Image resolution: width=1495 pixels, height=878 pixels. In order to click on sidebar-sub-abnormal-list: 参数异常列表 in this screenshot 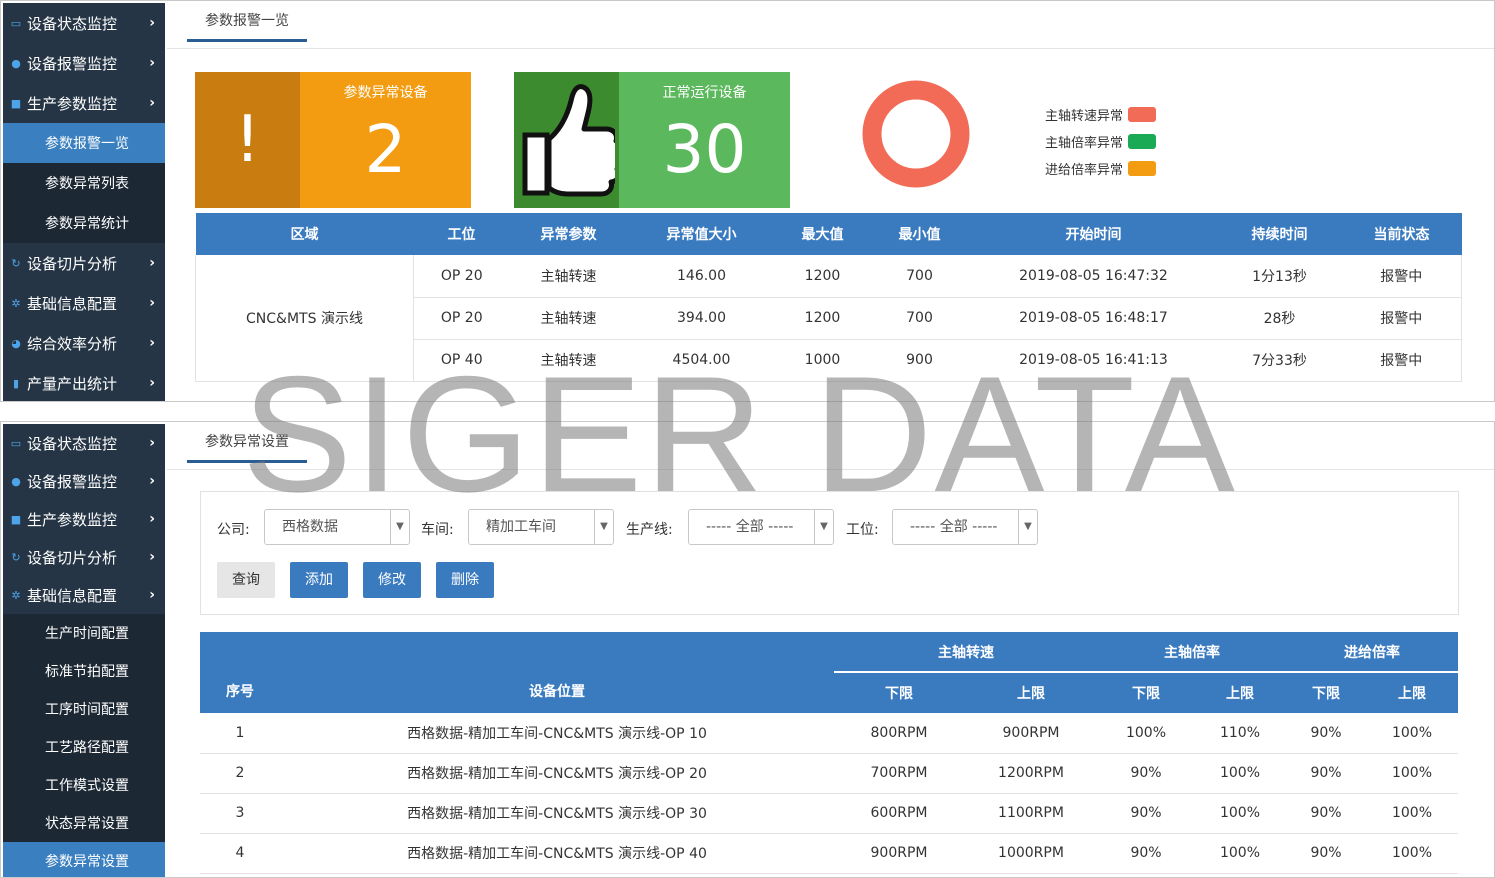, I will do `click(84, 183)`.